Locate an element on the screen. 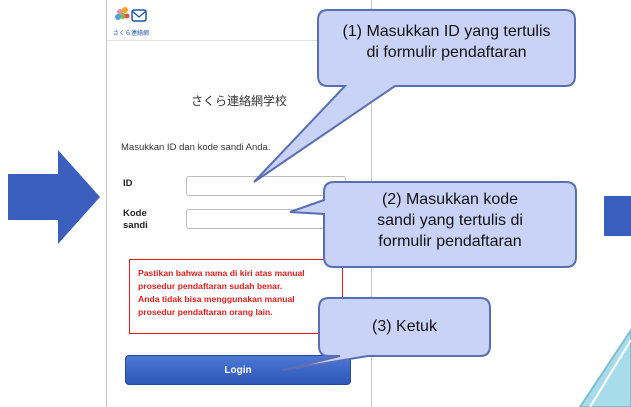  callout-1-line2: di formulir pendaftaran is located at coordinates (446, 52).